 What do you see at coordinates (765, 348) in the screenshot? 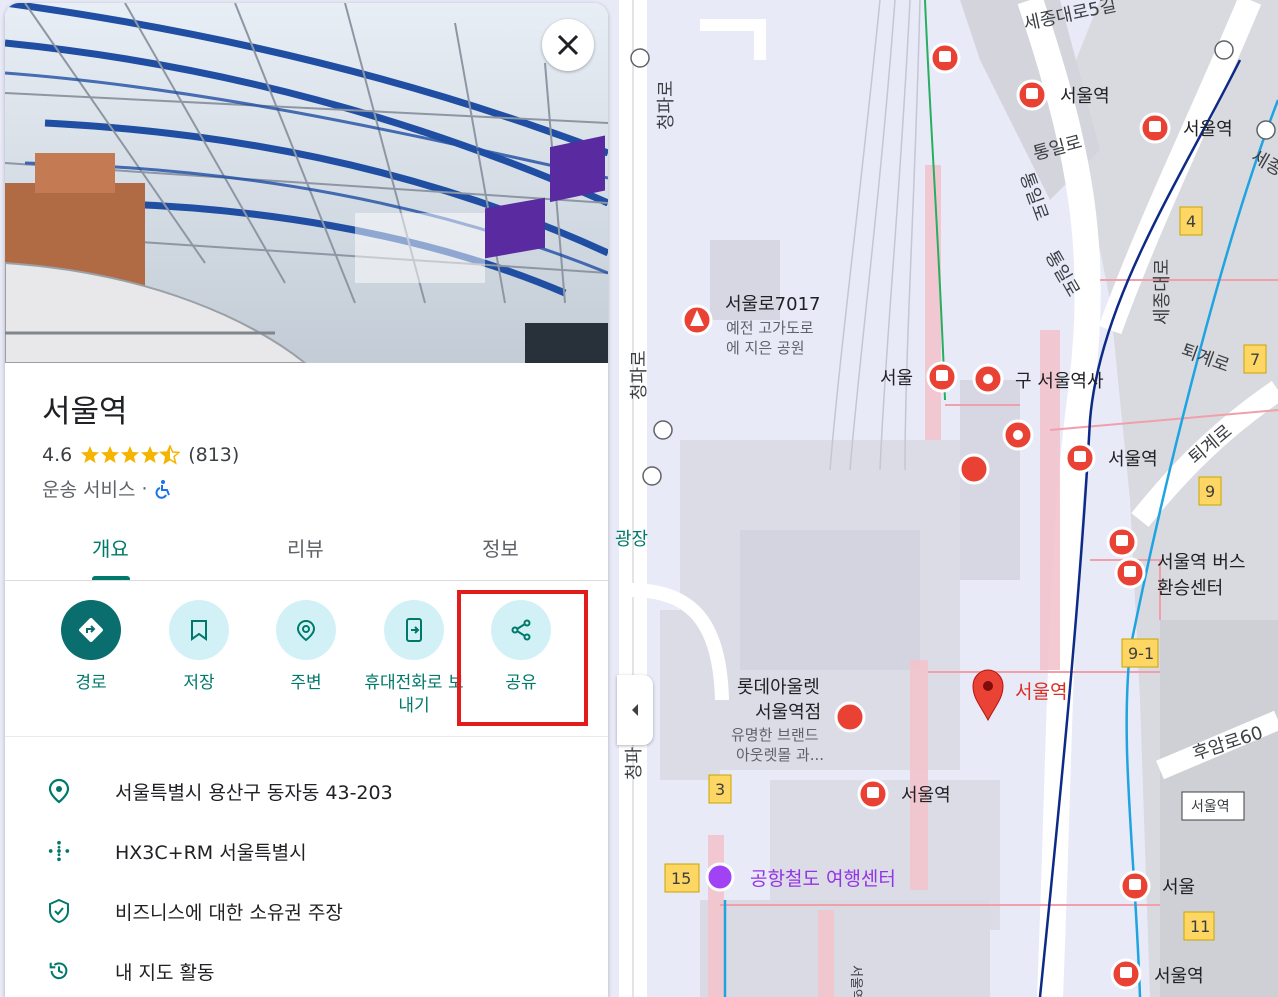
I see `label-seoullo-desc2: 에 지은 공원` at bounding box center [765, 348].